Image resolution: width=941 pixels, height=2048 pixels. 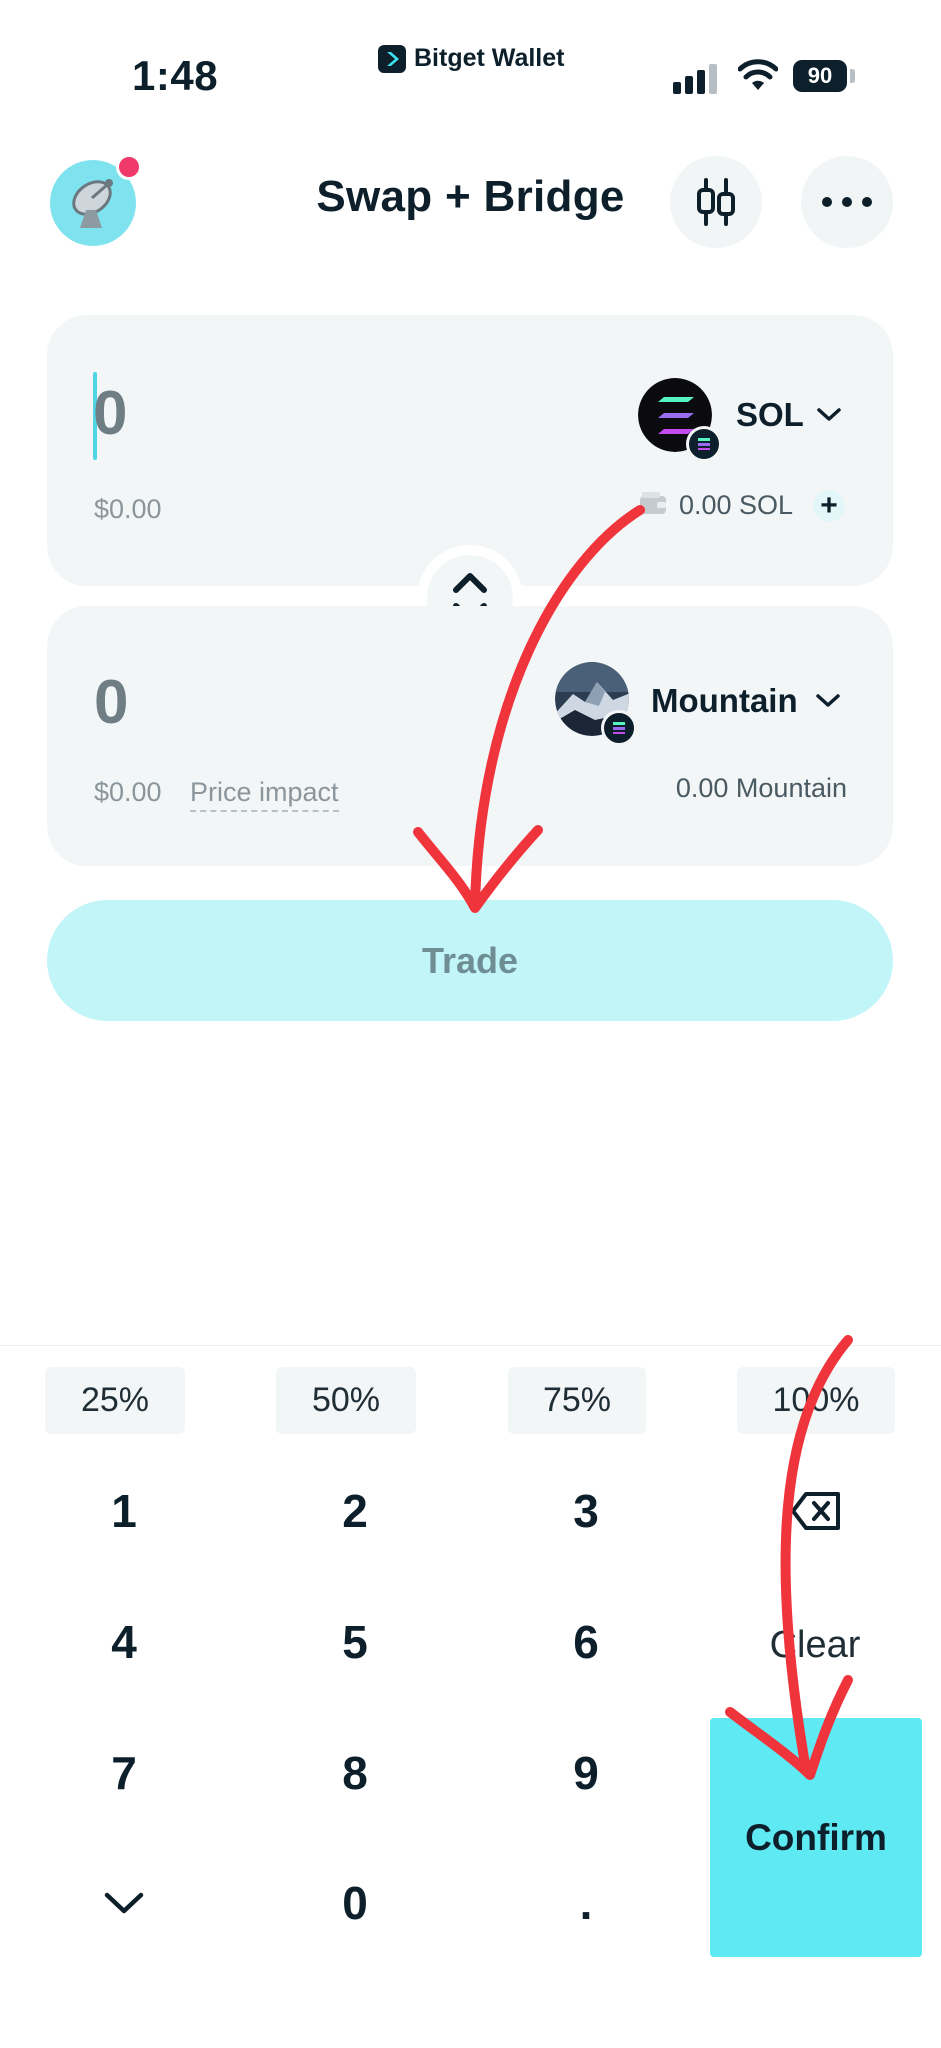 I want to click on key-9: 9, so click(x=586, y=1773).